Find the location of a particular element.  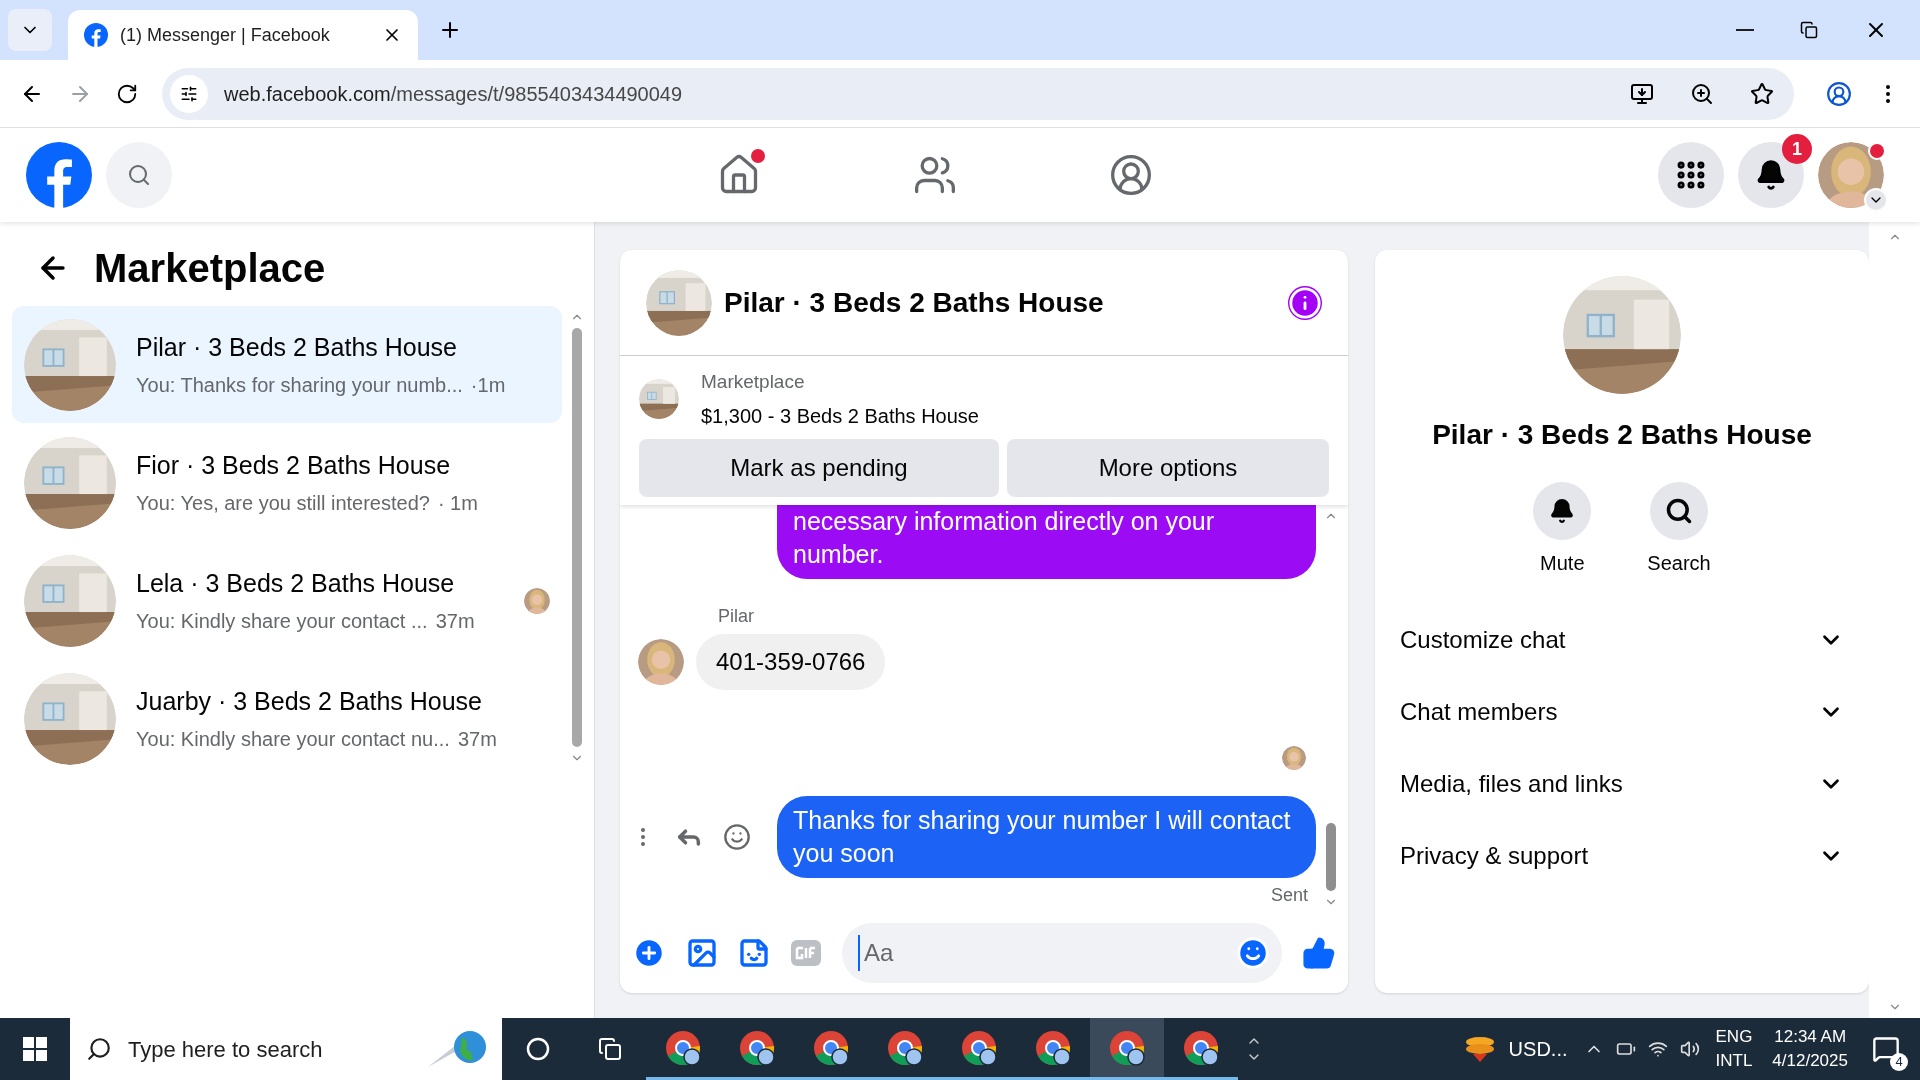

user-circle-icon is located at coordinates (1131, 175).